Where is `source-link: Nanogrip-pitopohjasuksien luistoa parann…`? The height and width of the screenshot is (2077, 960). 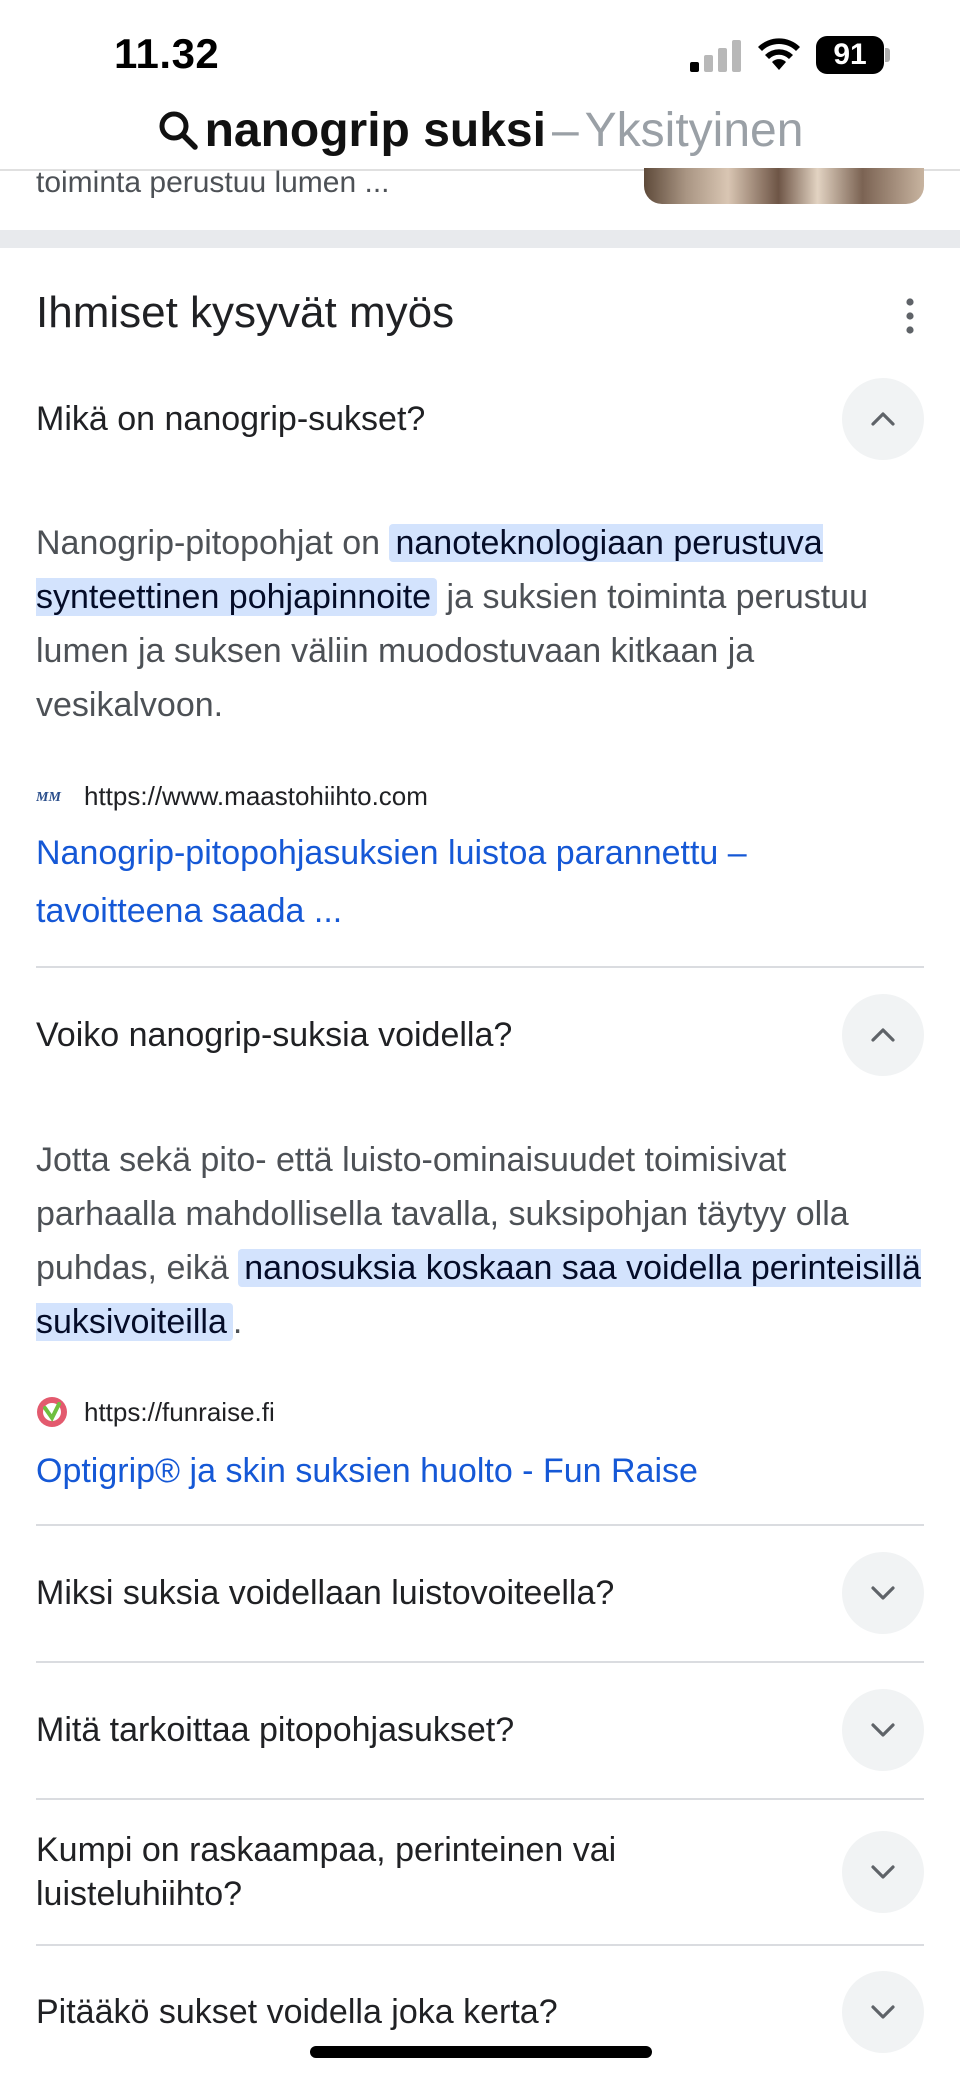 source-link: Nanogrip-pitopohjasuksien luistoa parann… is located at coordinates (476, 882).